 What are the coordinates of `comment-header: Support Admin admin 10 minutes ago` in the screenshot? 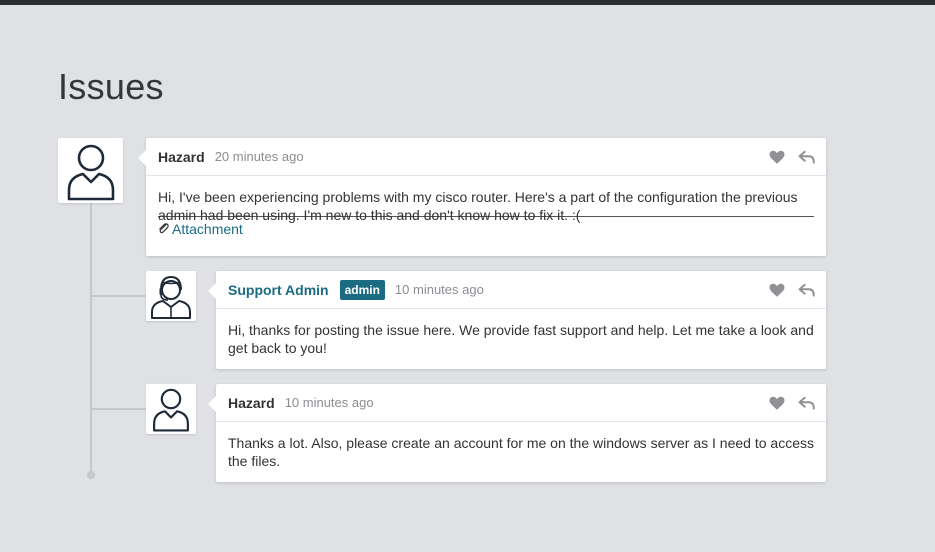 It's located at (521, 290).